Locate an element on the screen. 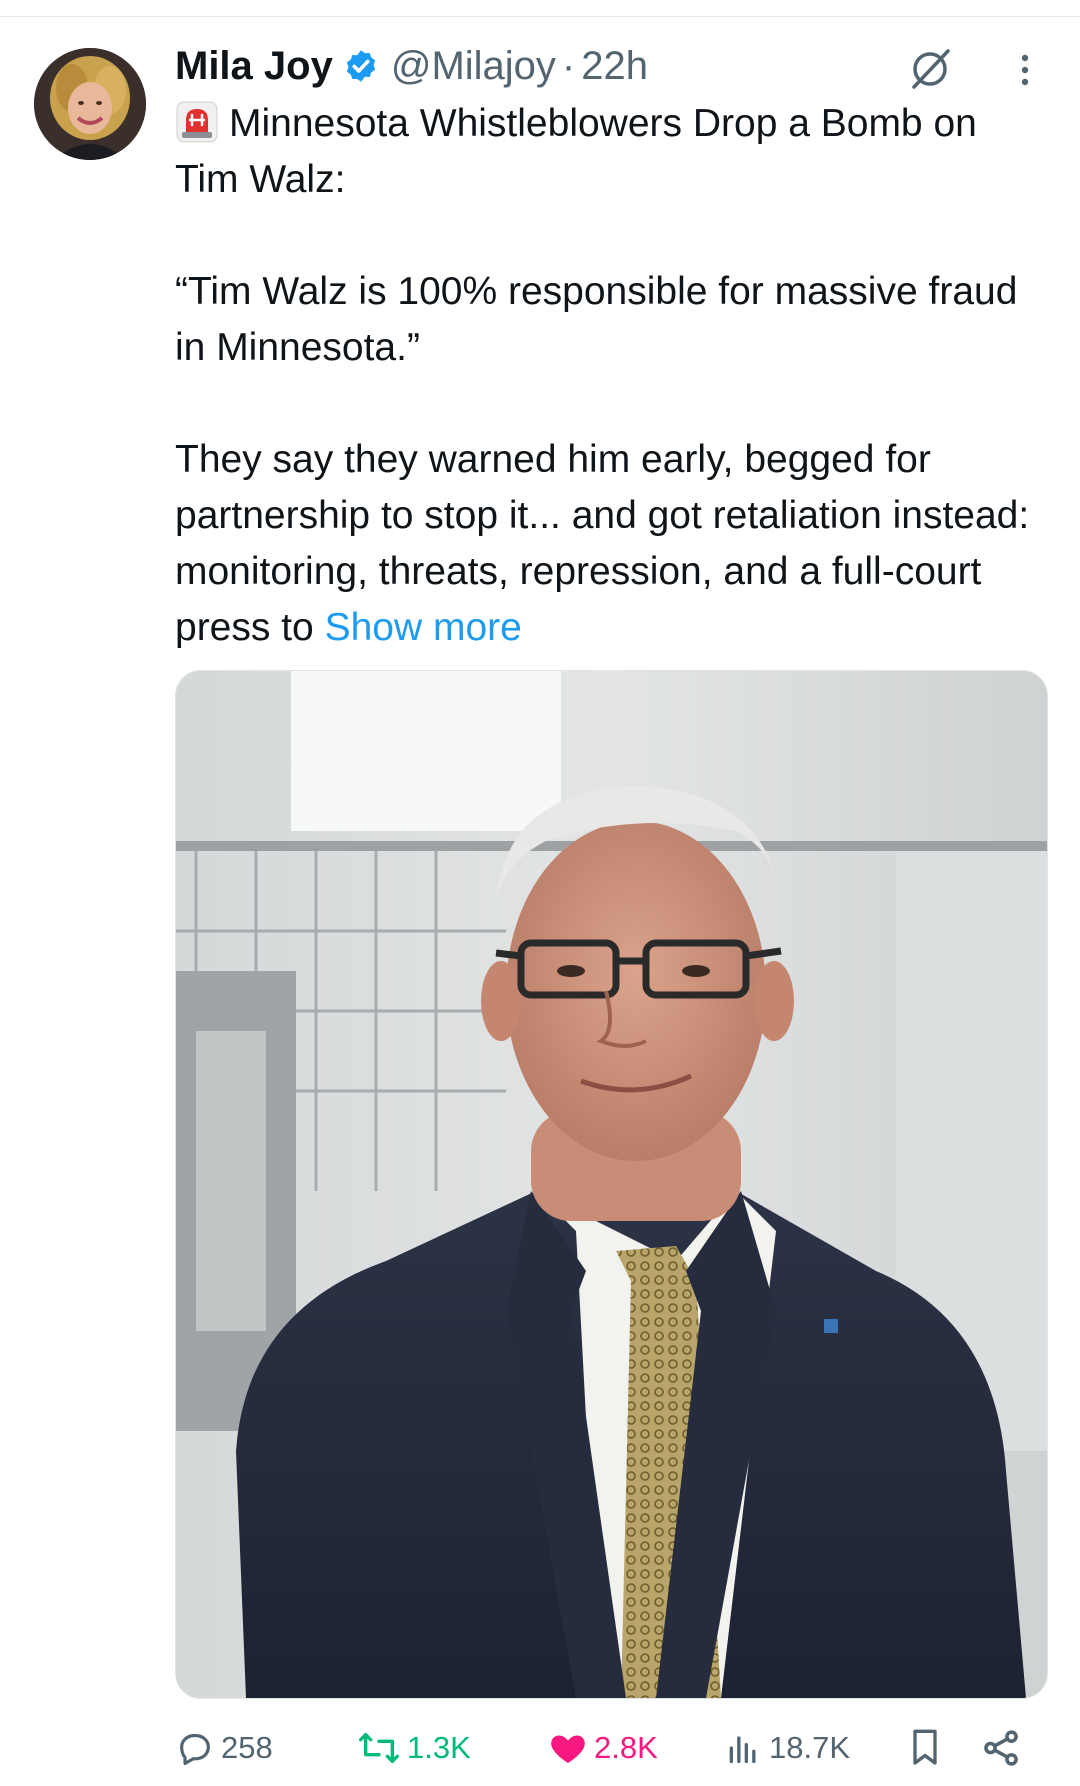 This screenshot has width=1080, height=1786. views-icon is located at coordinates (742, 1749).